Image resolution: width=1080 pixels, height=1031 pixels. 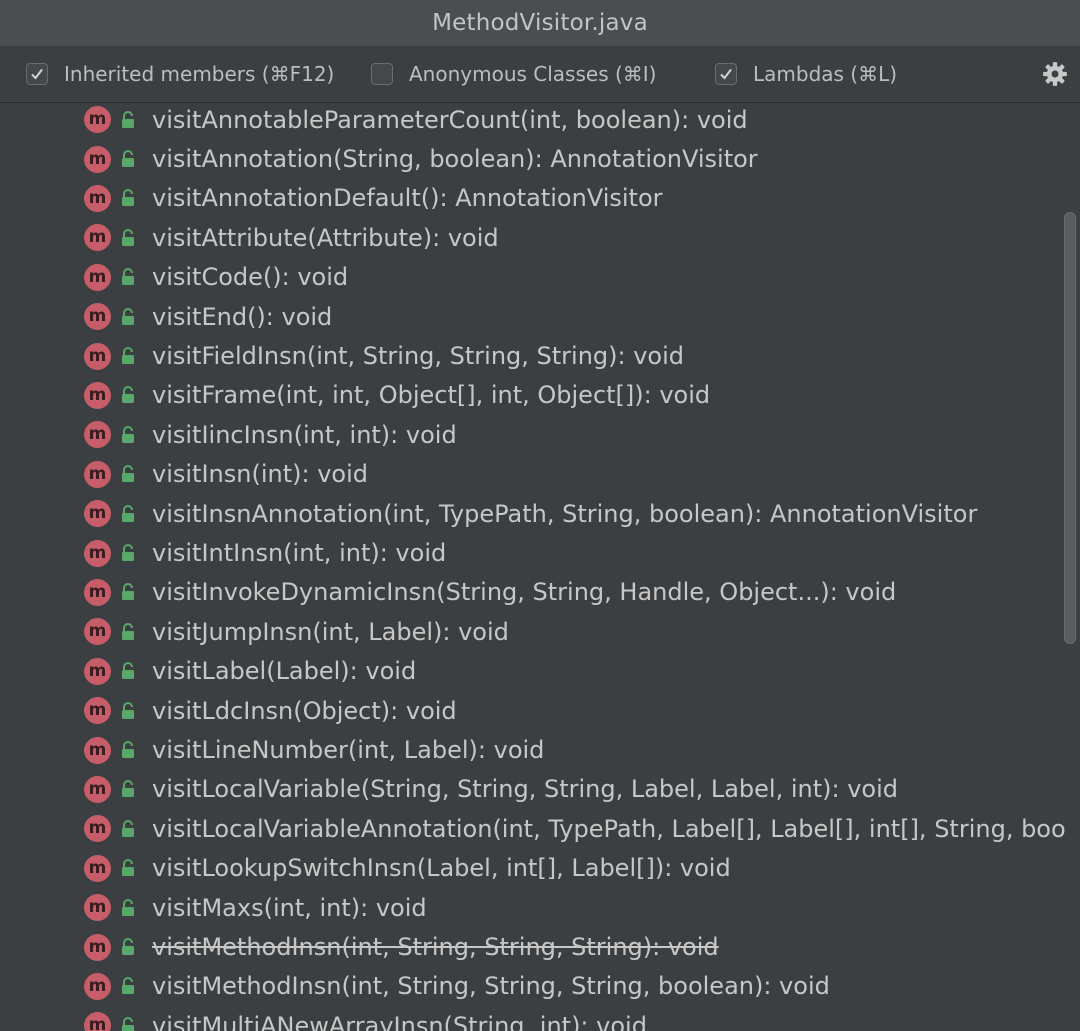 What do you see at coordinates (540, 277) in the screenshot?
I see `list-item: m visitCode(): void` at bounding box center [540, 277].